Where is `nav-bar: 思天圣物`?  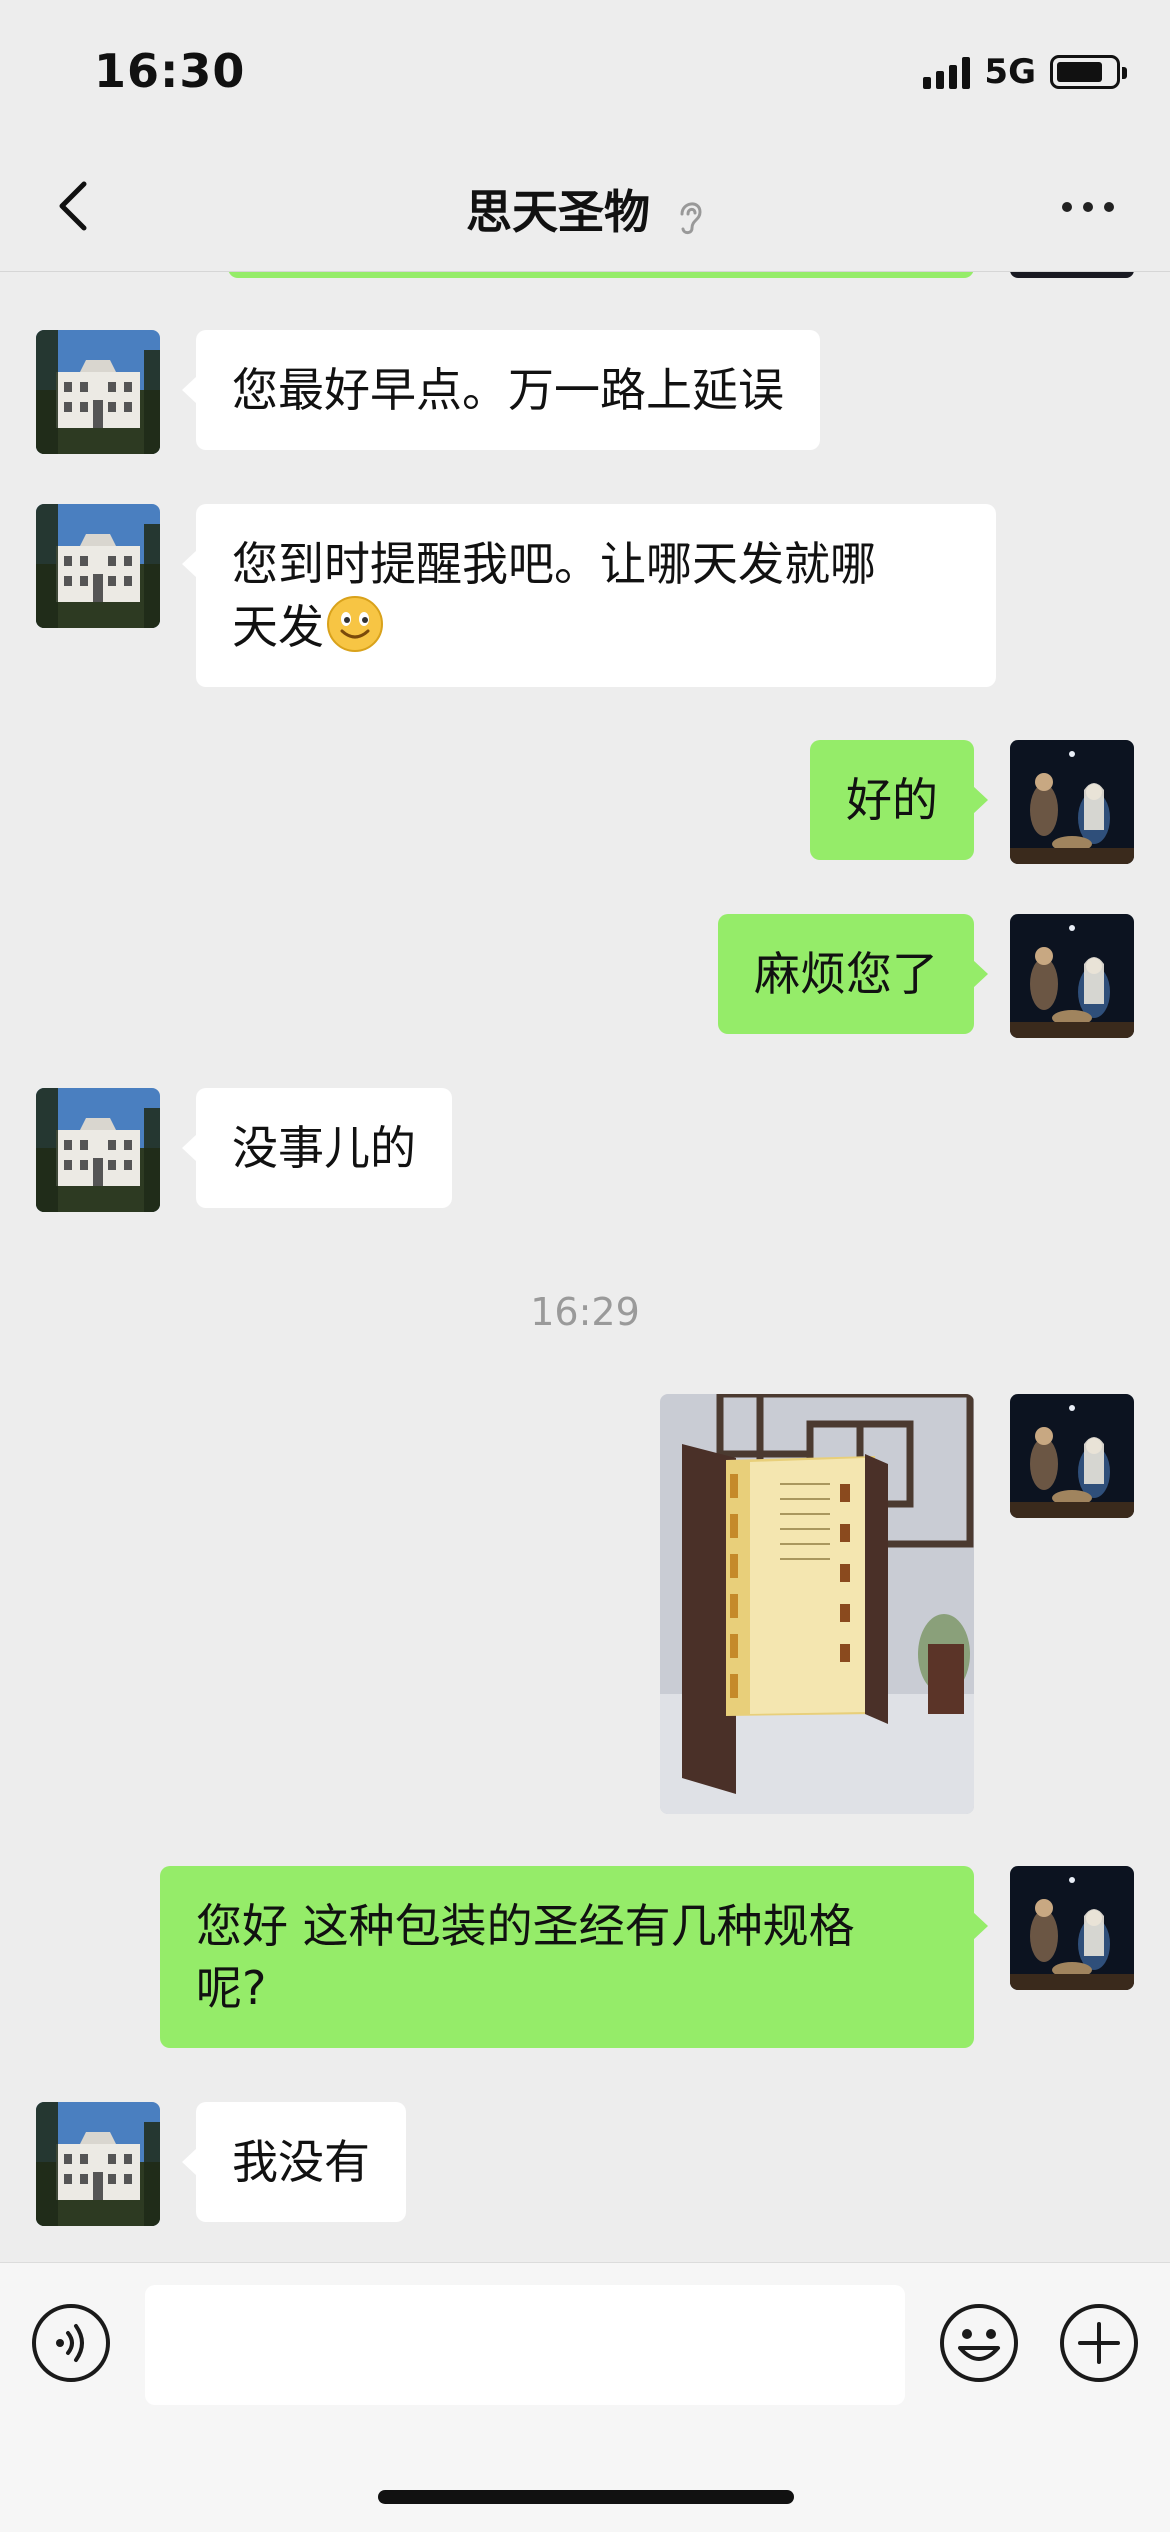
nav-bar: 思天圣物 is located at coordinates (585, 206).